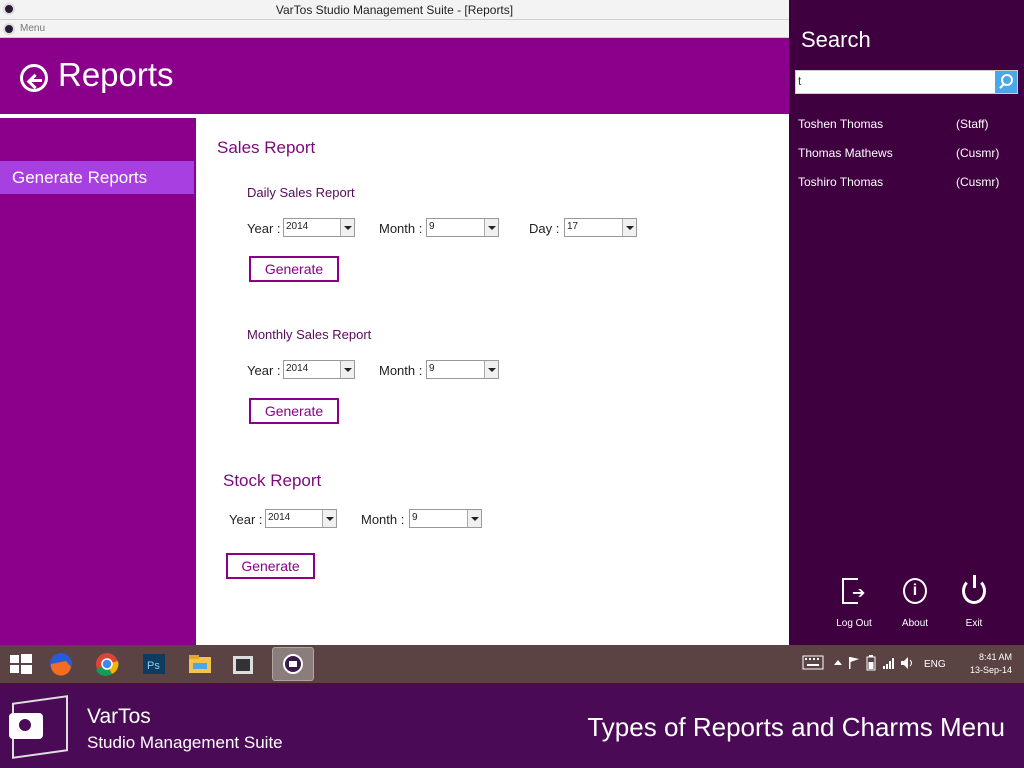 Image resolution: width=1024 pixels, height=768 pixels. Describe the element at coordinates (889, 663) in the screenshot. I see `network-signal-icon` at that location.